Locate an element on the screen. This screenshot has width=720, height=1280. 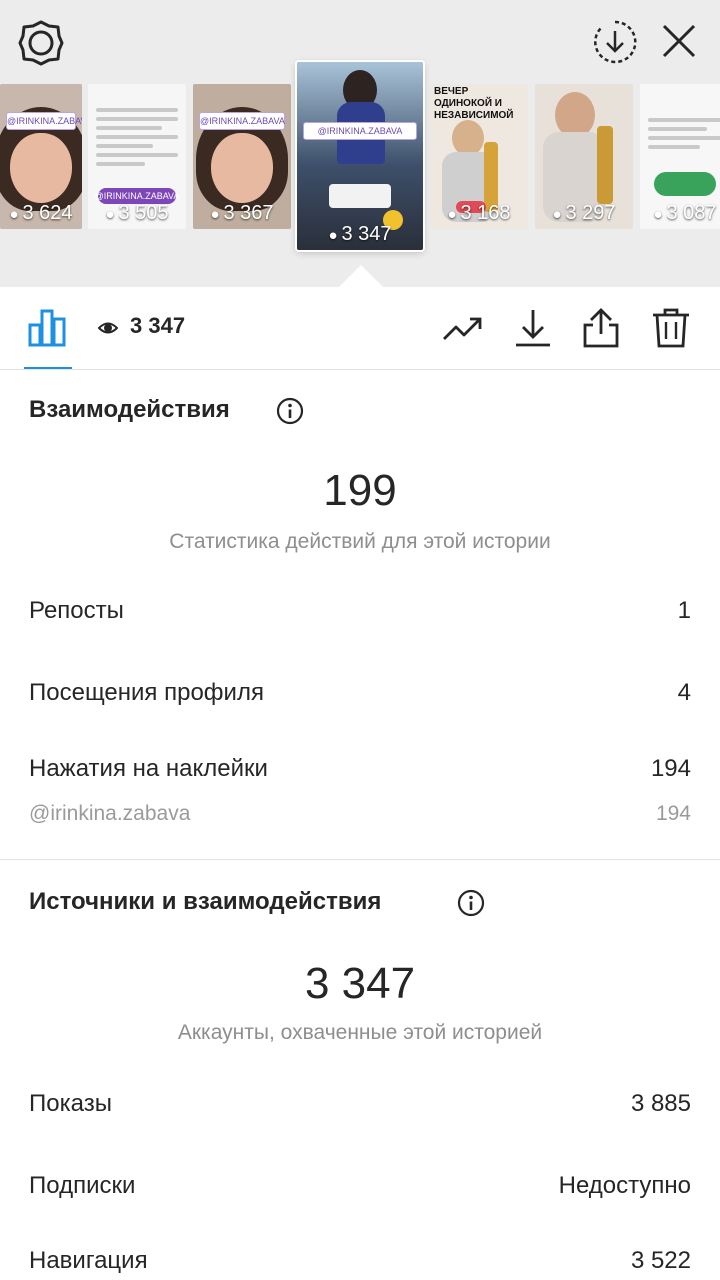
trash-icon is located at coordinates (671, 328).